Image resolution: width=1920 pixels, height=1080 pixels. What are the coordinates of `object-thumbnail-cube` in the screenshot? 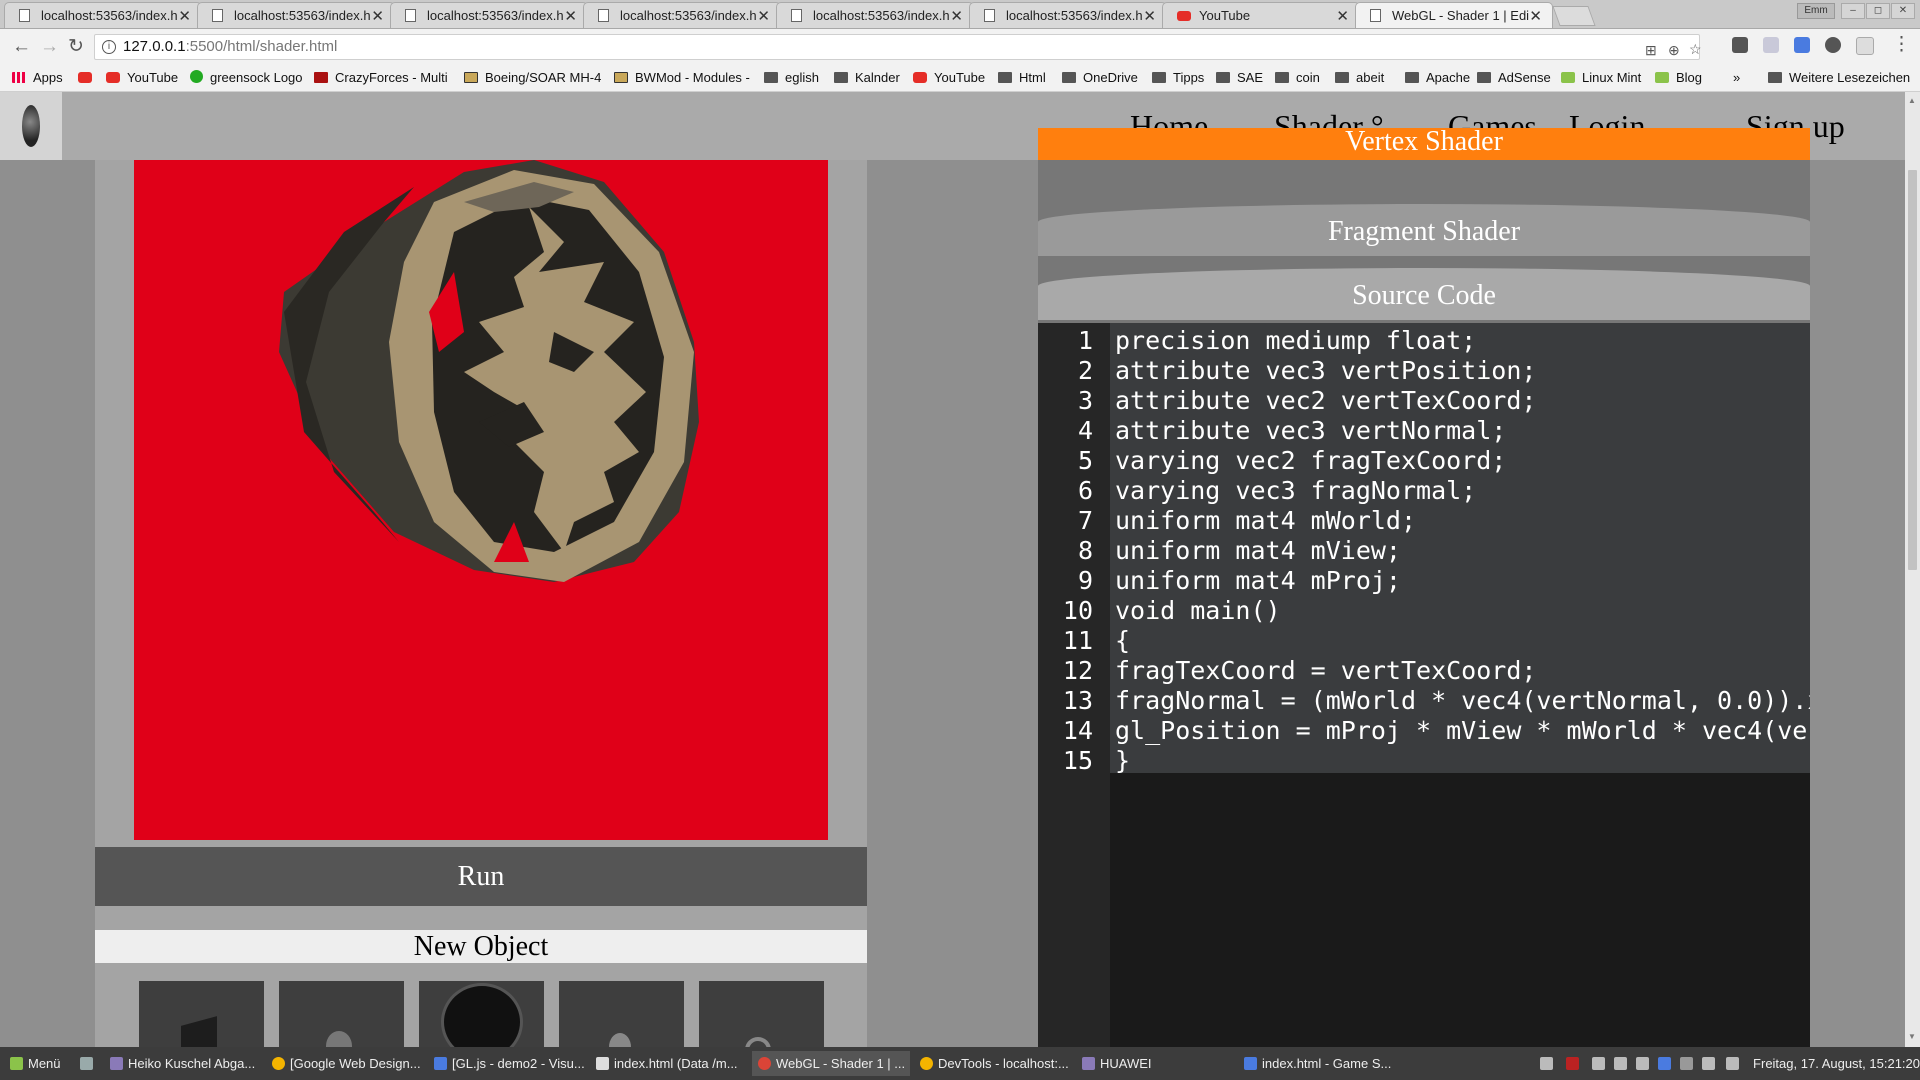 It's located at (201, 1014).